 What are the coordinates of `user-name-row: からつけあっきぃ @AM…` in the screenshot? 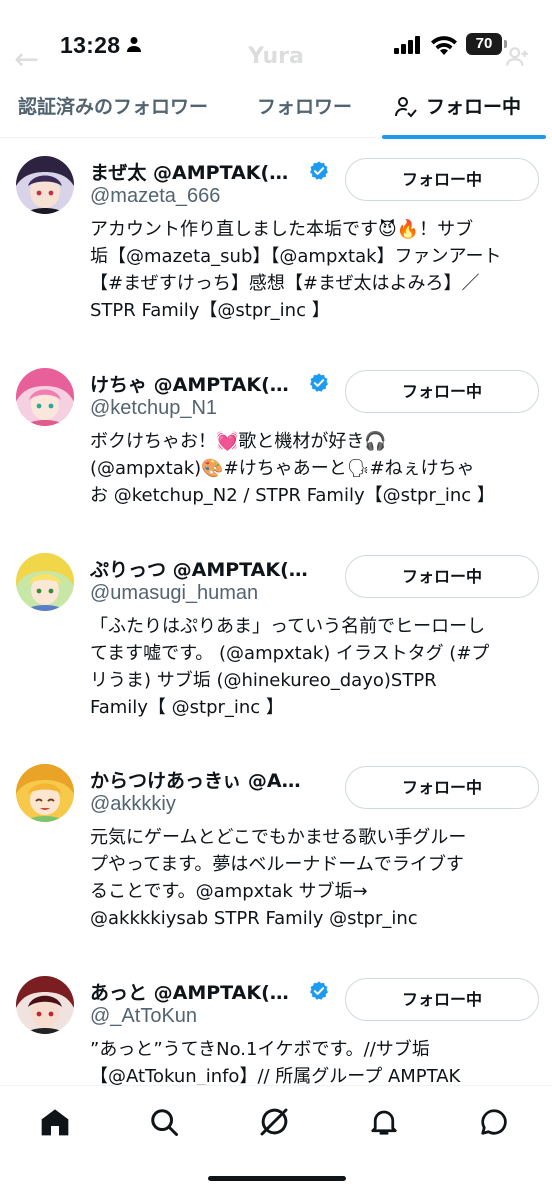 It's located at (210, 779).